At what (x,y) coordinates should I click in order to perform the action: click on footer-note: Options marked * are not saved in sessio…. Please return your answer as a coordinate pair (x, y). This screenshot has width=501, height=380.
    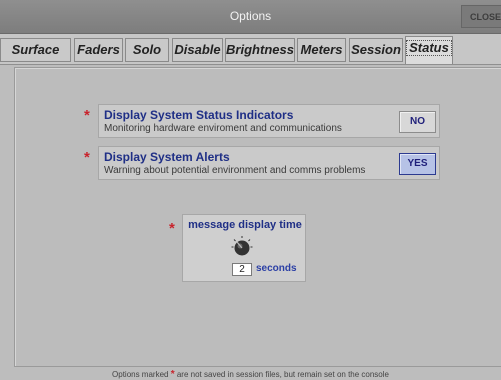
    Looking at the image, I should click on (250, 374).